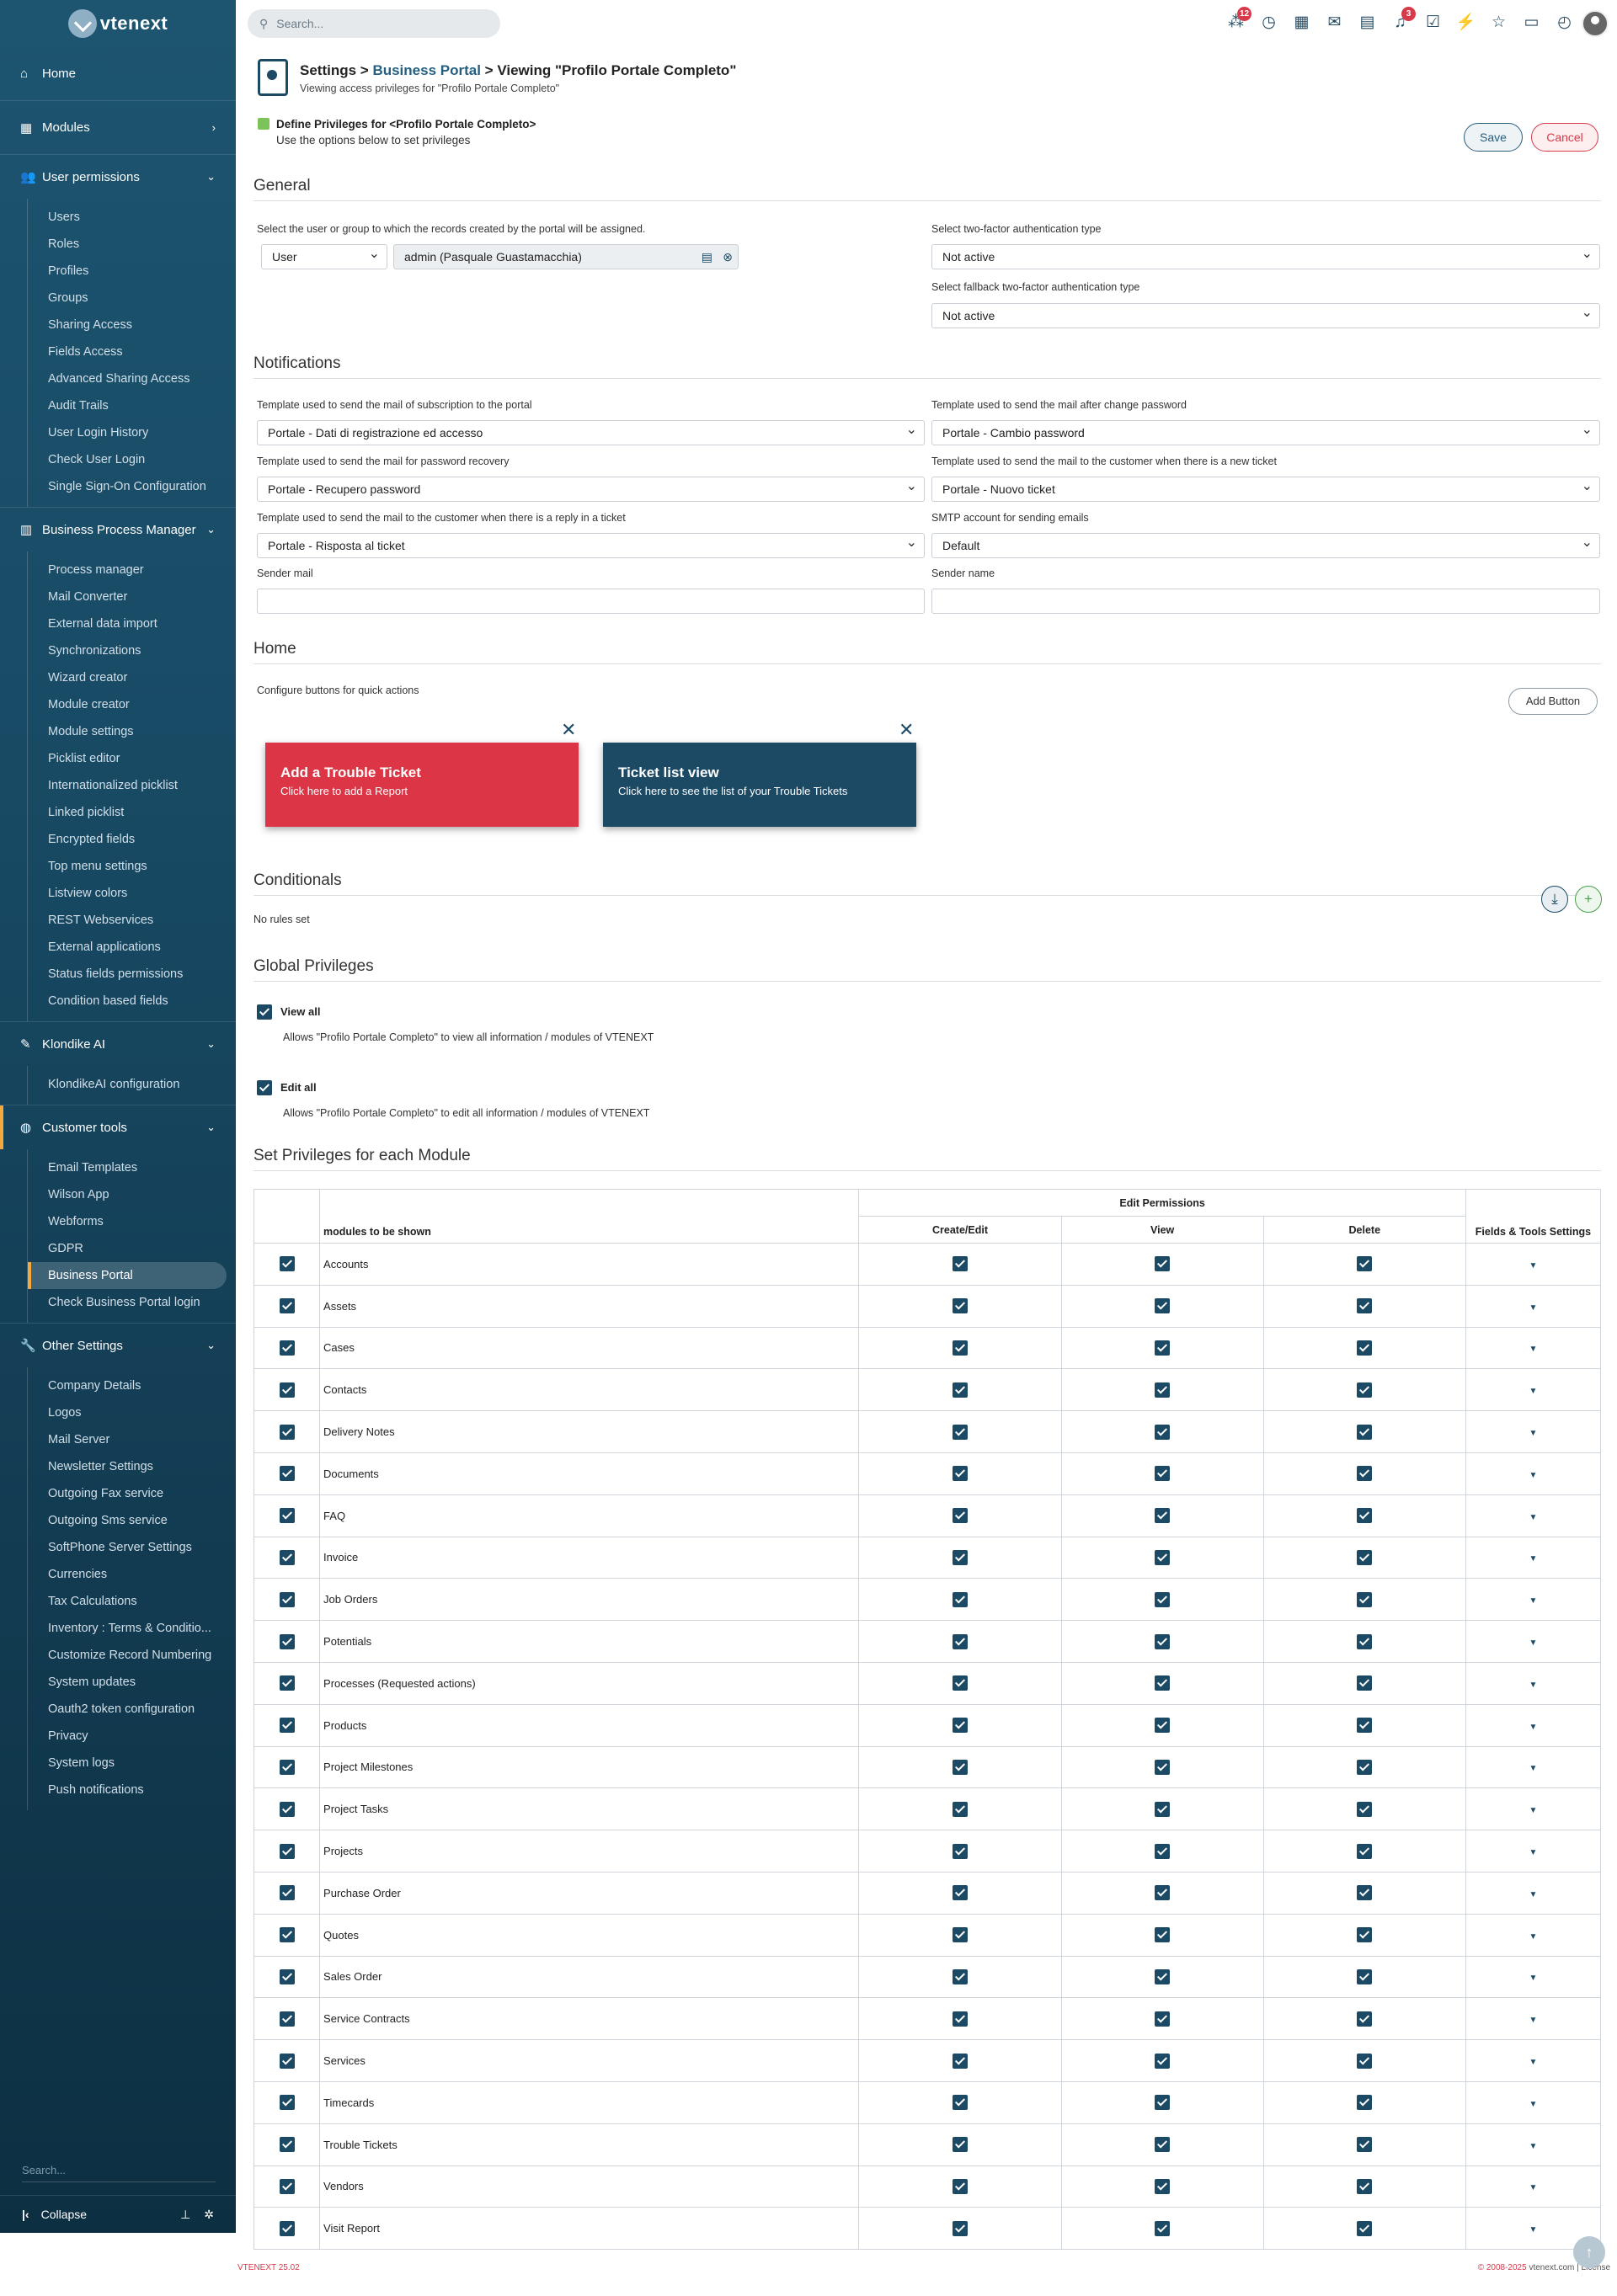 The image size is (1617, 2296). I want to click on sidebar-item-top-menu-settings: Top menu settings, so click(128, 866).